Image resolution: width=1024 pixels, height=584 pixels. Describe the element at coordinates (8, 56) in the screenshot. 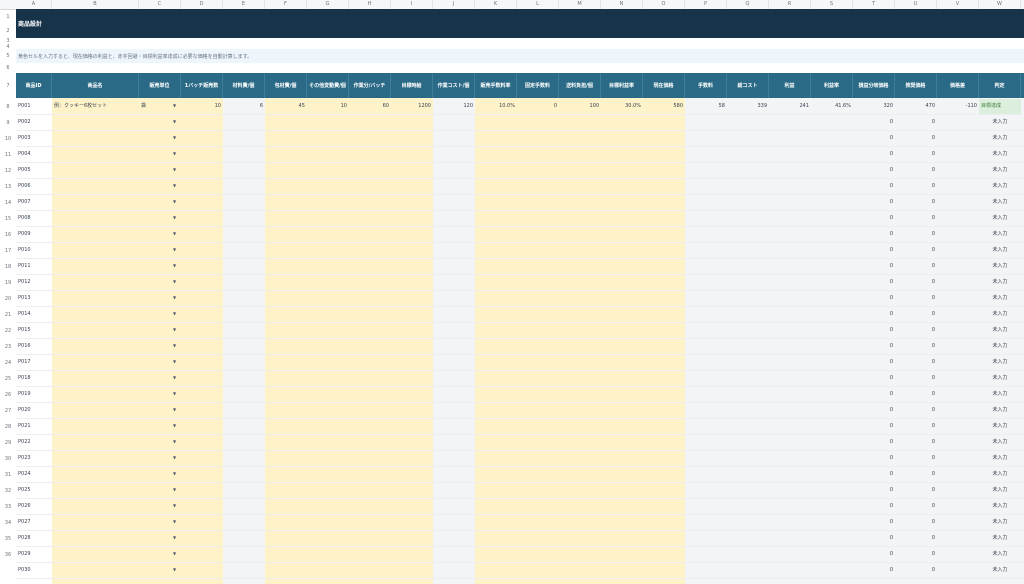

I see `row-number: 5` at that location.